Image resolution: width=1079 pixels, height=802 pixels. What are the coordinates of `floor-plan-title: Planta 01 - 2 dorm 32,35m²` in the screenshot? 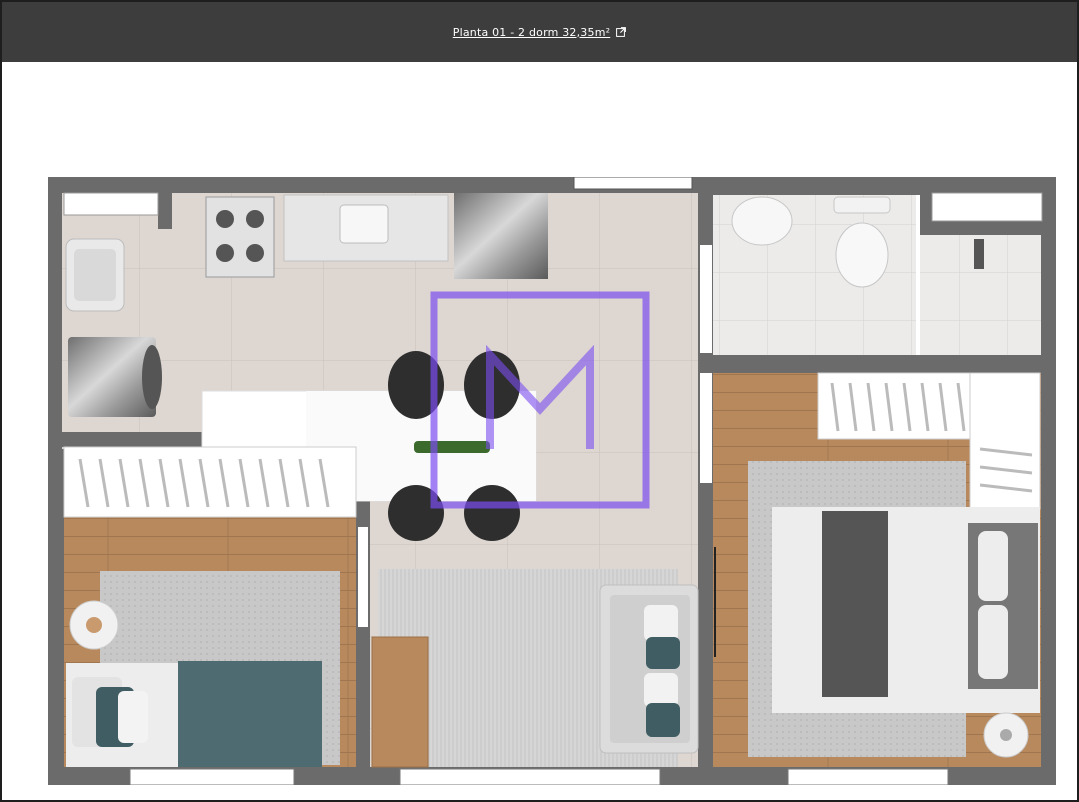 It's located at (531, 32).